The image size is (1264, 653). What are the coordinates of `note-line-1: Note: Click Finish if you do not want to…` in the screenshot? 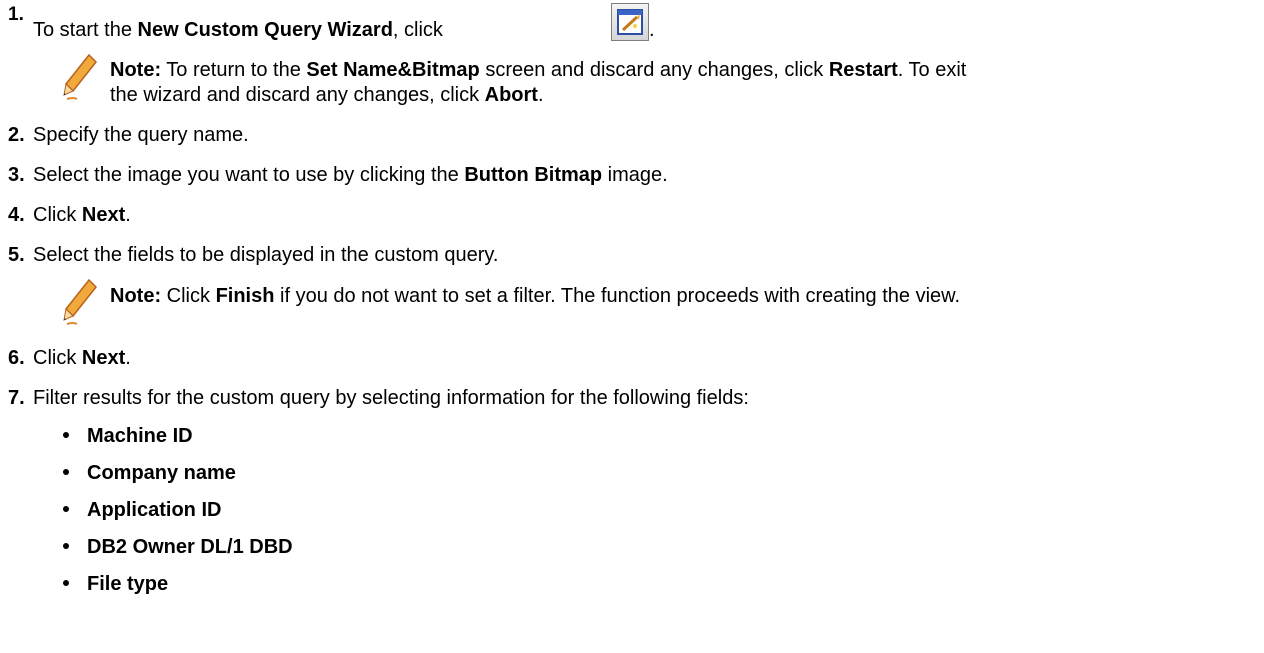 It's located at (535, 296).